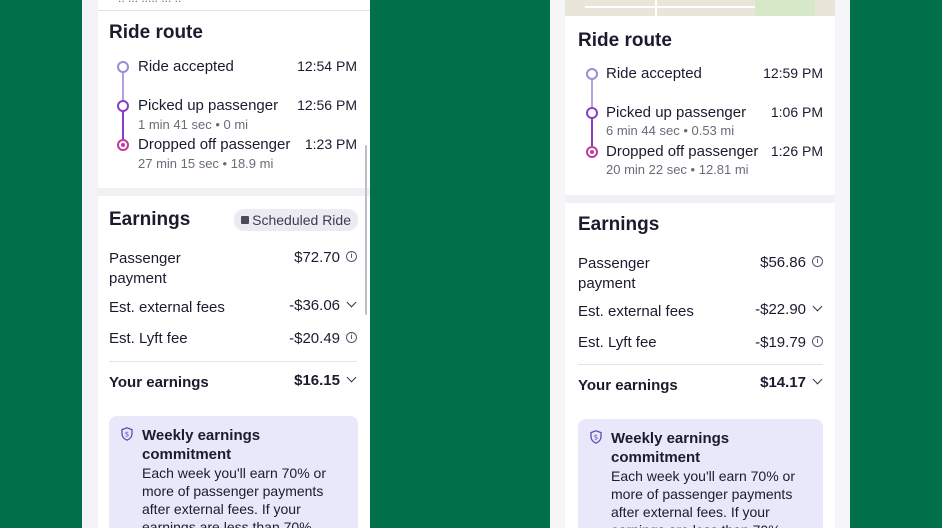 The height and width of the screenshot is (528, 942). I want to click on right-stop-1-label: Ride accepted, so click(654, 73).